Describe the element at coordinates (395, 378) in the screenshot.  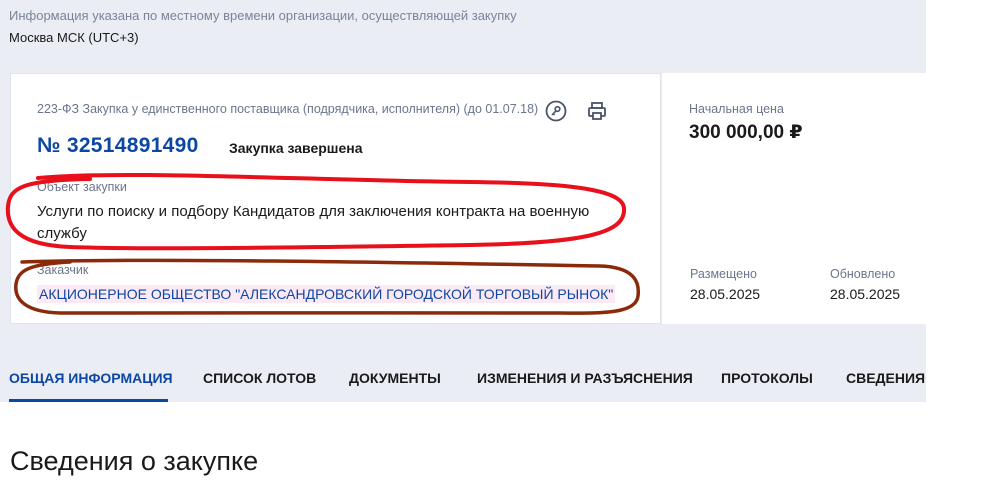
I see `tab-documents: Документы` at that location.